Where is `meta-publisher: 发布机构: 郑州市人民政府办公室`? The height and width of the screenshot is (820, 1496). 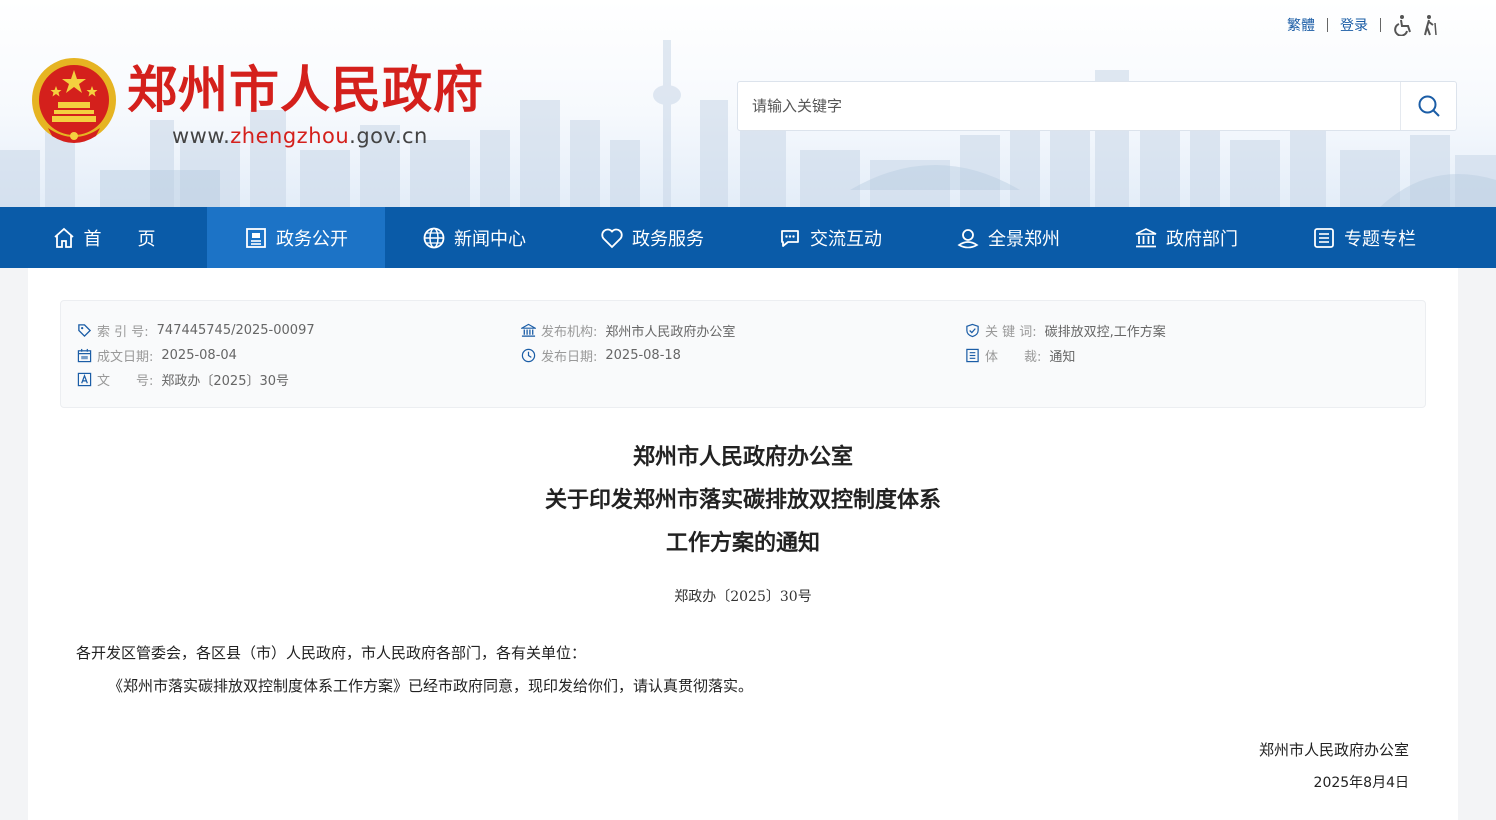 meta-publisher: 发布机构: 郑州市人民政府办公室 is located at coordinates (628, 330).